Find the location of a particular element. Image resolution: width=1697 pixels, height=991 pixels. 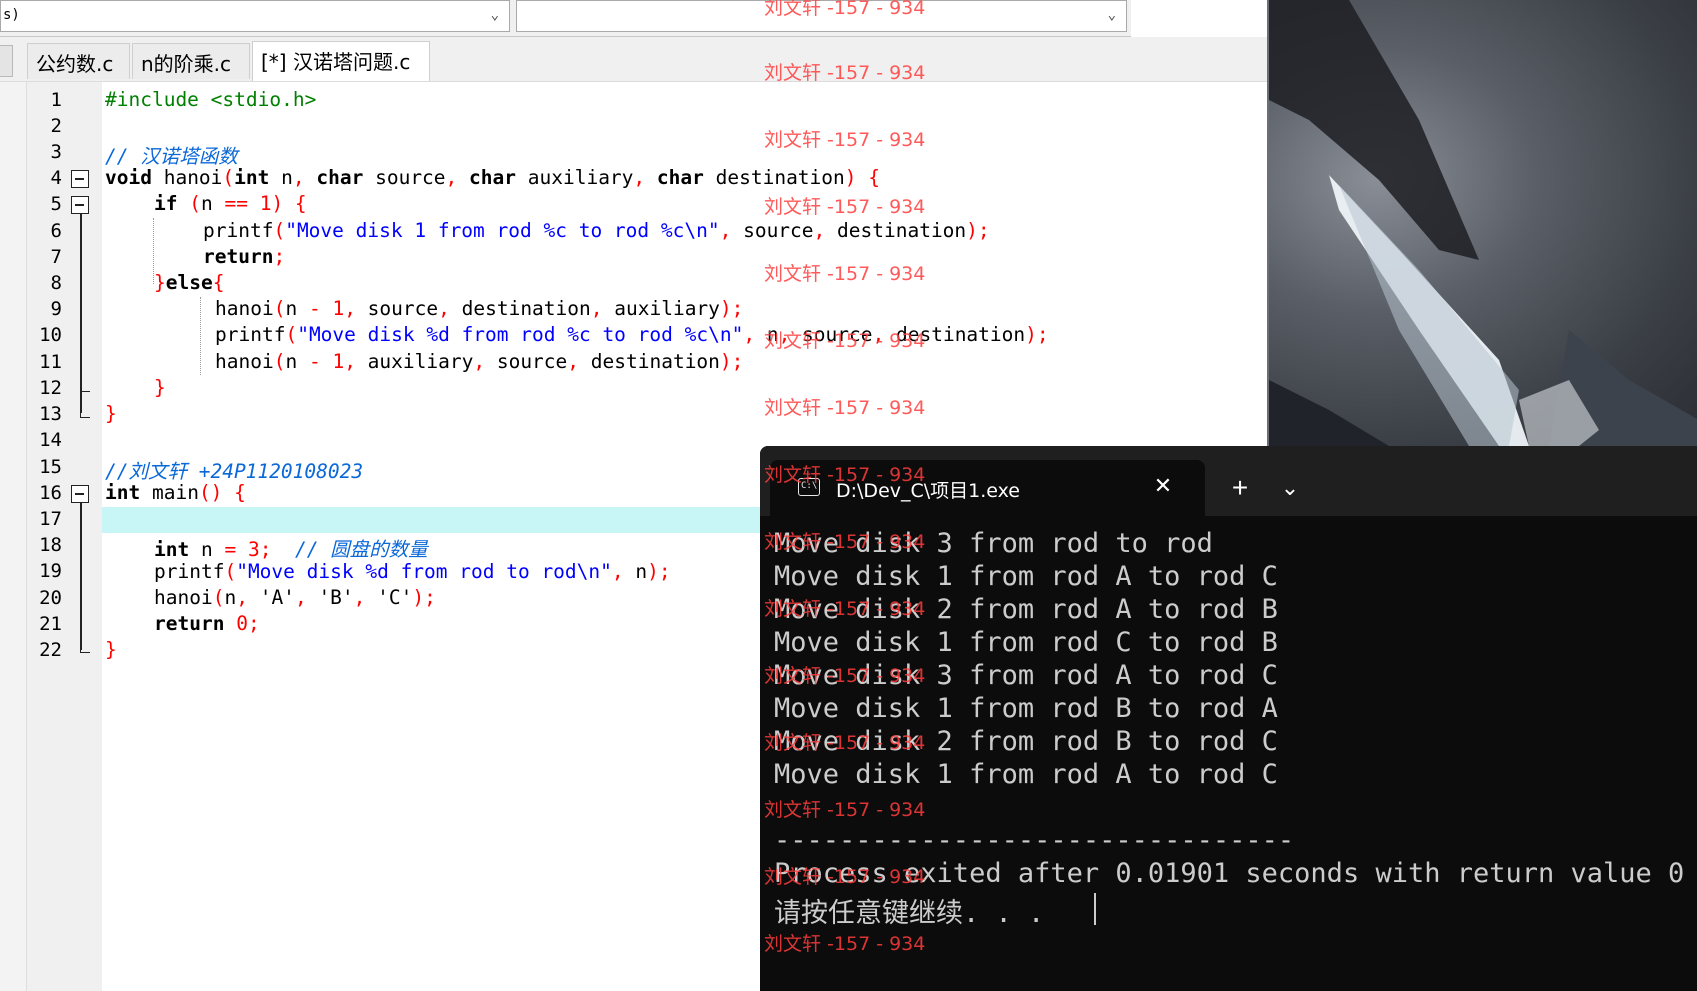

line-number: 14 is located at coordinates (50, 440).